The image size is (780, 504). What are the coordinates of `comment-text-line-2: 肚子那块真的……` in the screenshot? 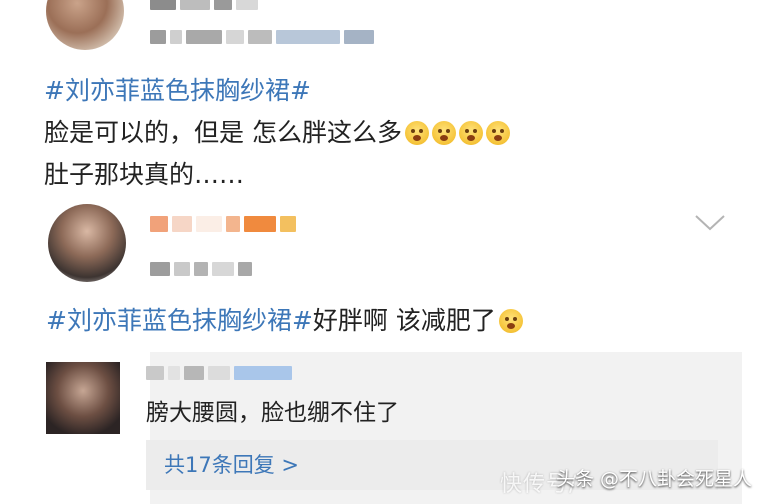 It's located at (144, 174).